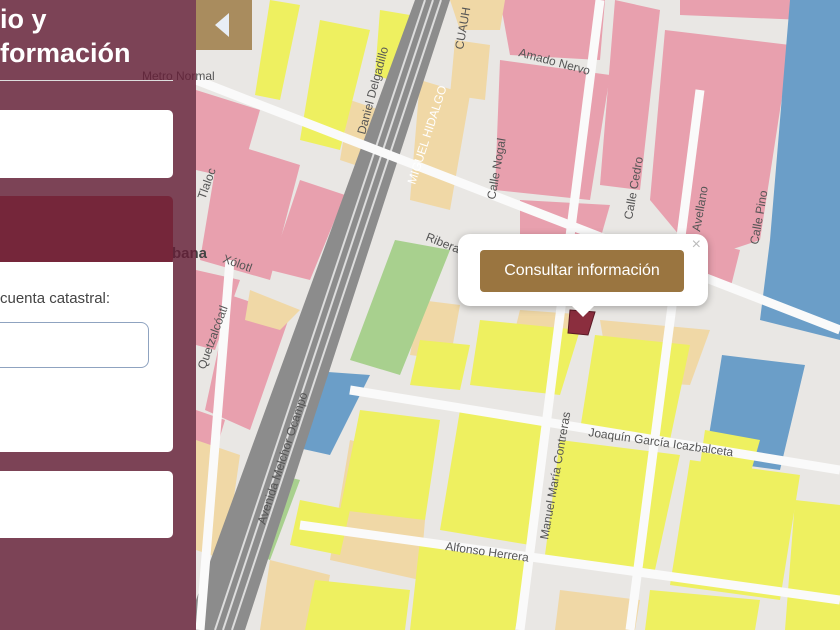  What do you see at coordinates (86, 144) in the screenshot?
I see `search-option-card` at bounding box center [86, 144].